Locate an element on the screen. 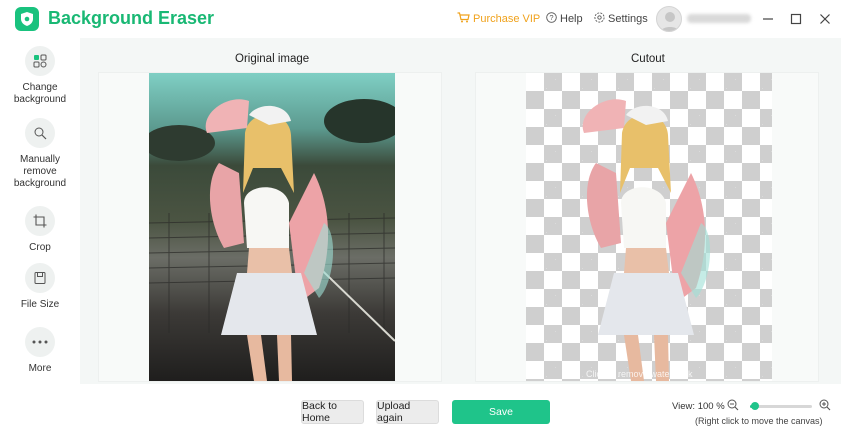 The image size is (841, 434). canvas-hint: (Right click to move the canvas) is located at coordinates (759, 421).